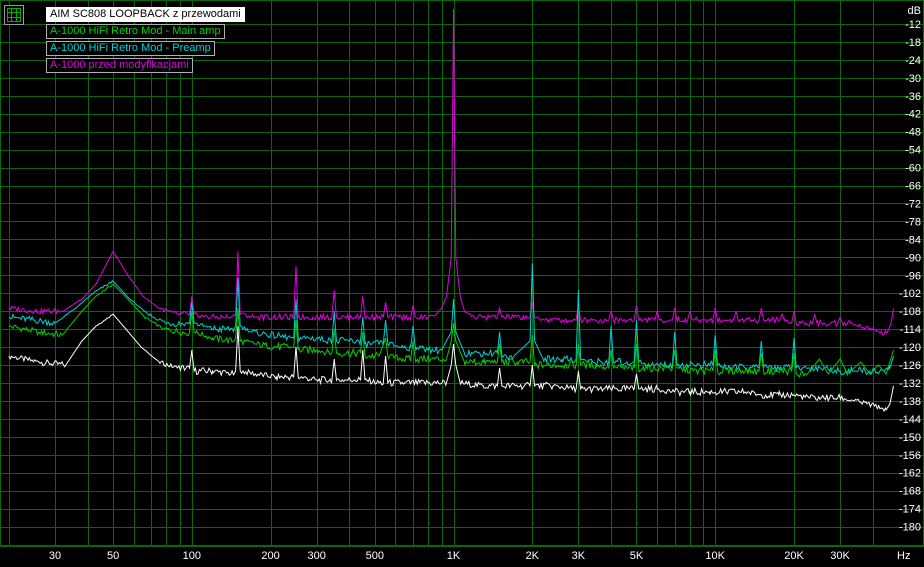  I want to click on legend-label: A-1000 przed modyfikacjami, so click(119, 65).